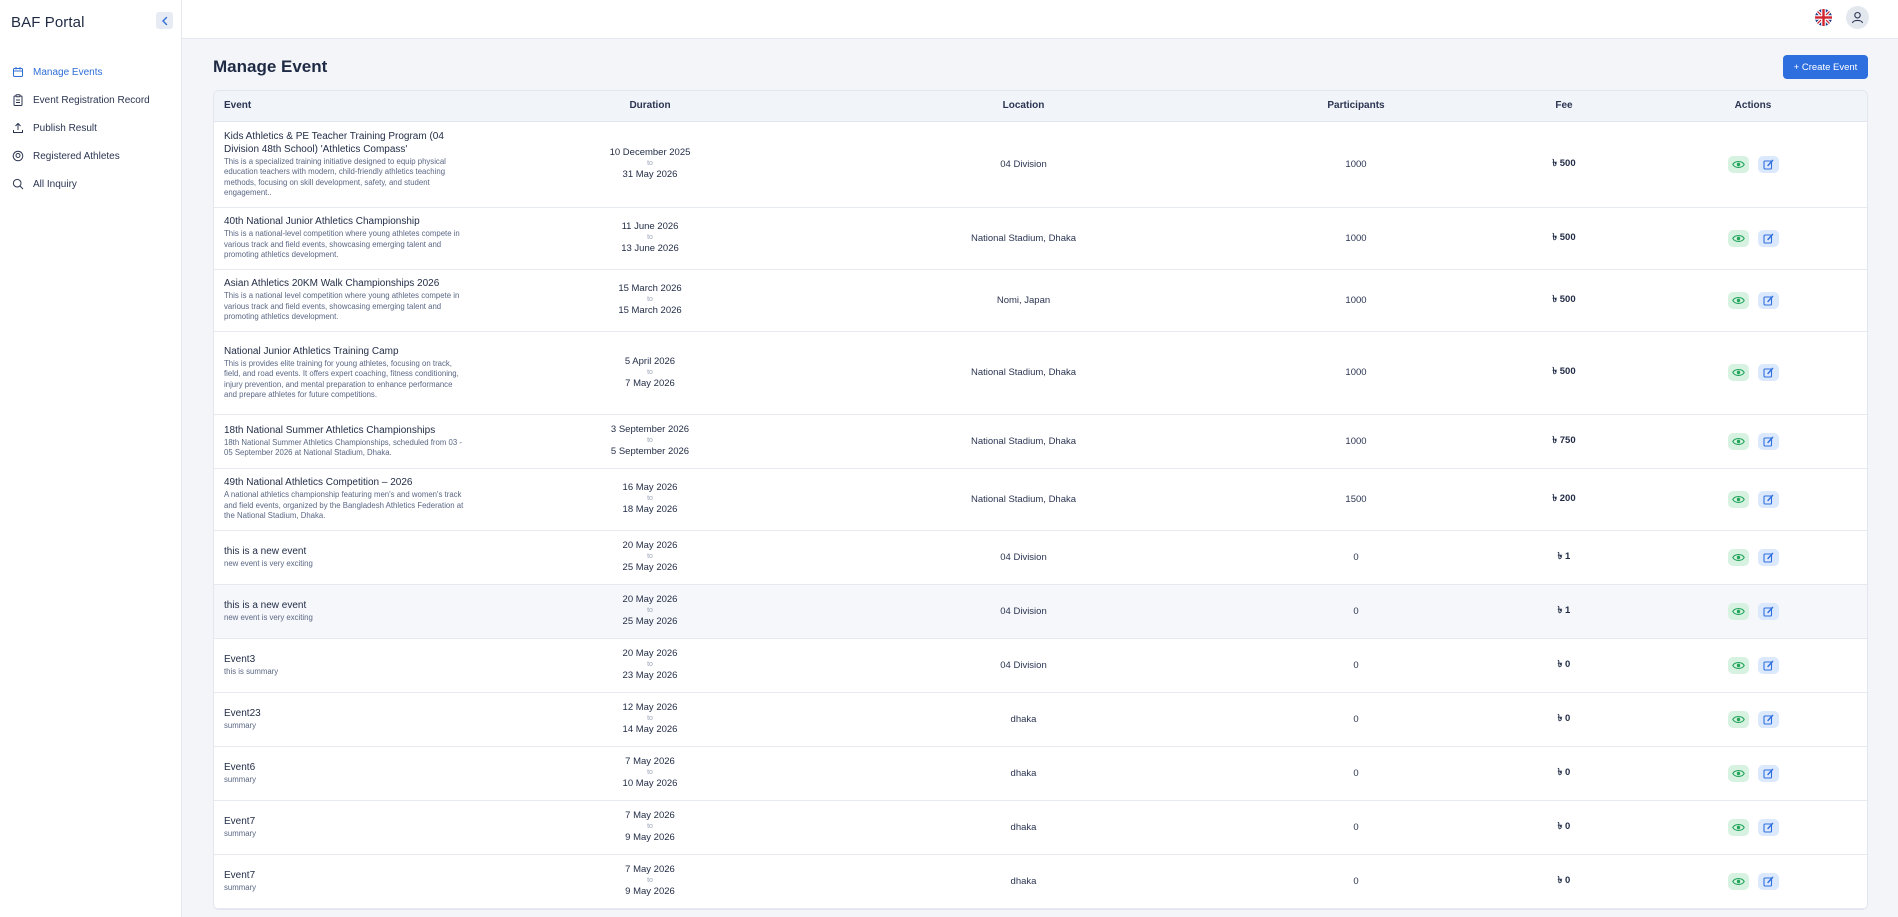  Describe the element at coordinates (1023, 665) in the screenshot. I see `location-cell: 04 Division` at that location.